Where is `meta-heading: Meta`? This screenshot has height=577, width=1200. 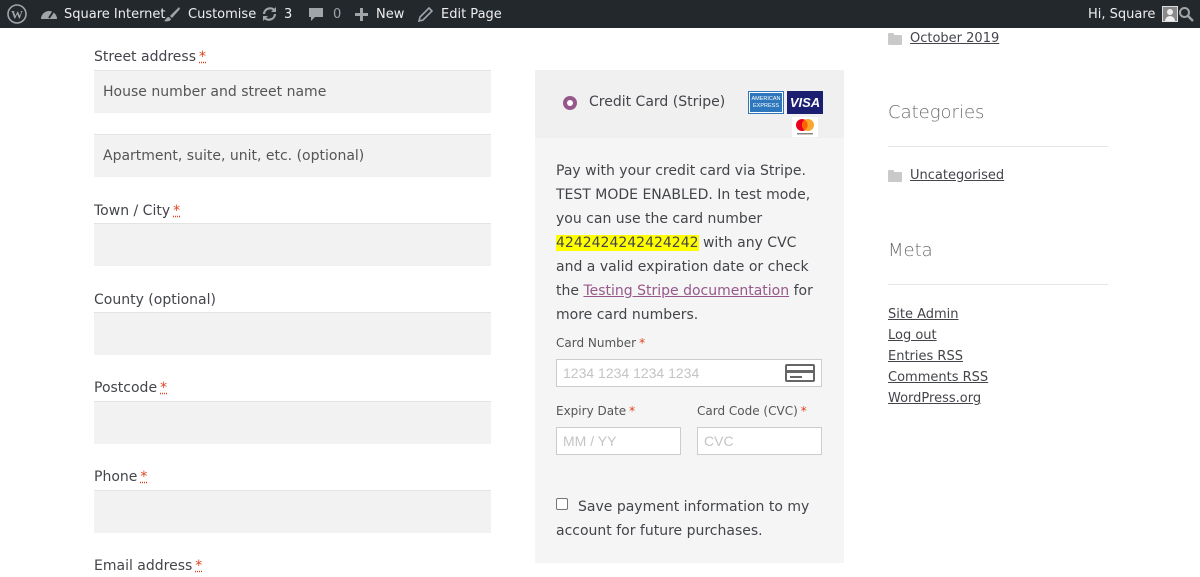 meta-heading: Meta is located at coordinates (910, 250).